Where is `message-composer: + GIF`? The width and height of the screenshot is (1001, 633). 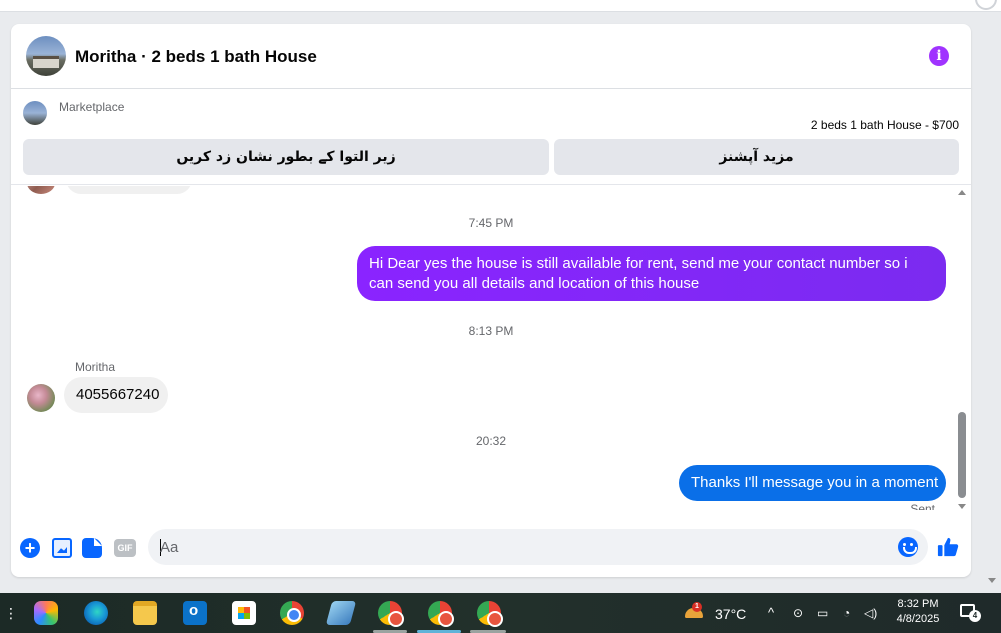 message-composer: + GIF is located at coordinates (491, 547).